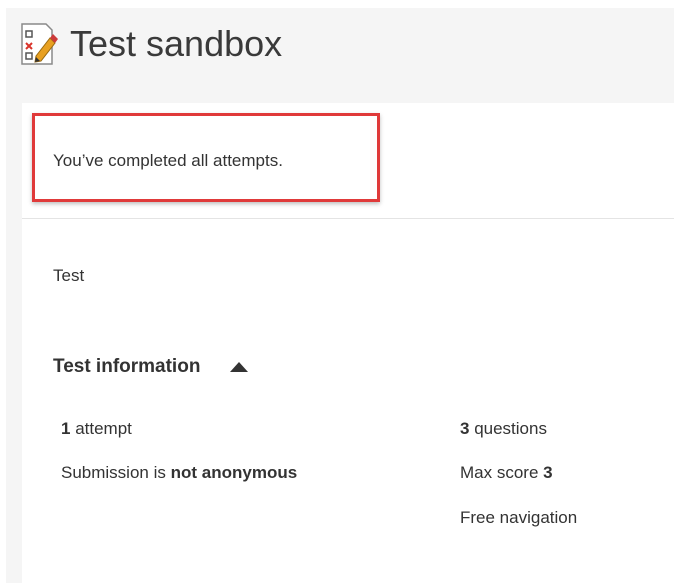 Image resolution: width=674 pixels, height=583 pixels. I want to click on attempts-status-message: You’ve completed all attempts., so click(168, 160).